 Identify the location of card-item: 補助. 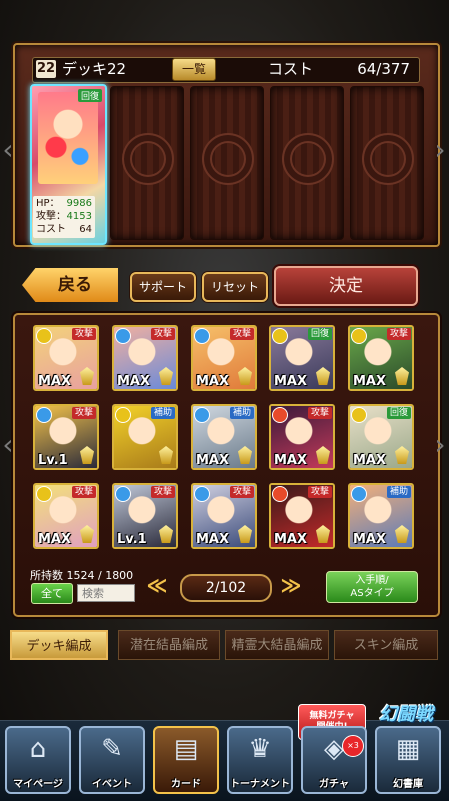
(145, 437).